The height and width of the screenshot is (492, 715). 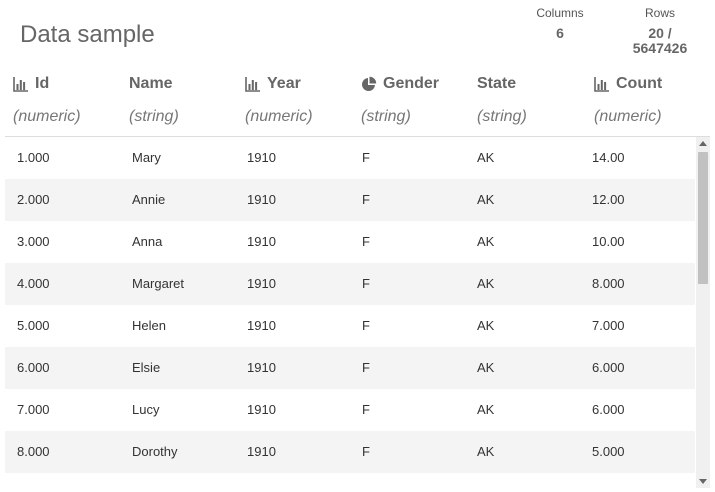 What do you see at coordinates (608, 157) in the screenshot?
I see `cell-count: 14.00` at bounding box center [608, 157].